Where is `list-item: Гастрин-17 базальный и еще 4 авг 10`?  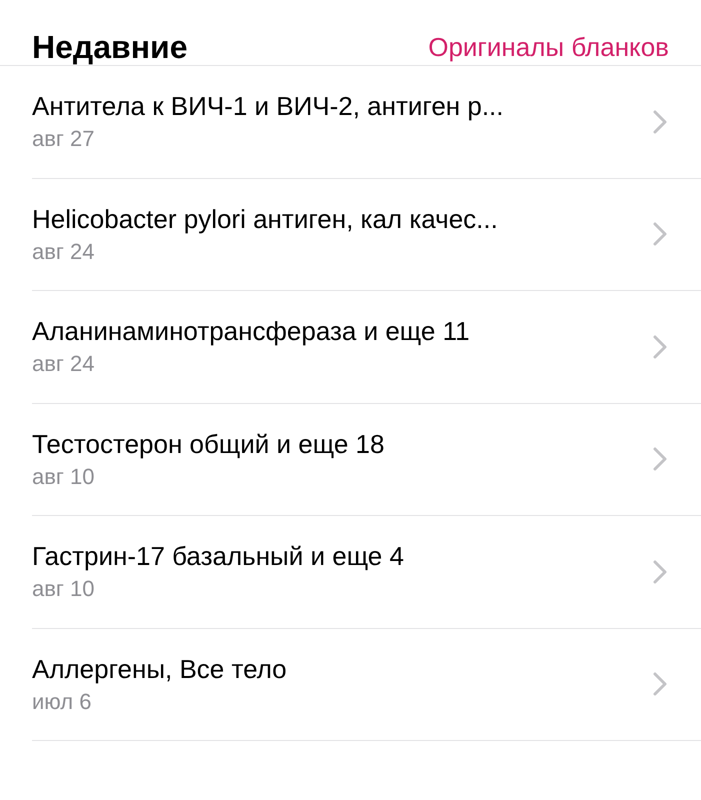
list-item: Гастрин-17 базальный и еще 4 авг 10 is located at coordinates (366, 572).